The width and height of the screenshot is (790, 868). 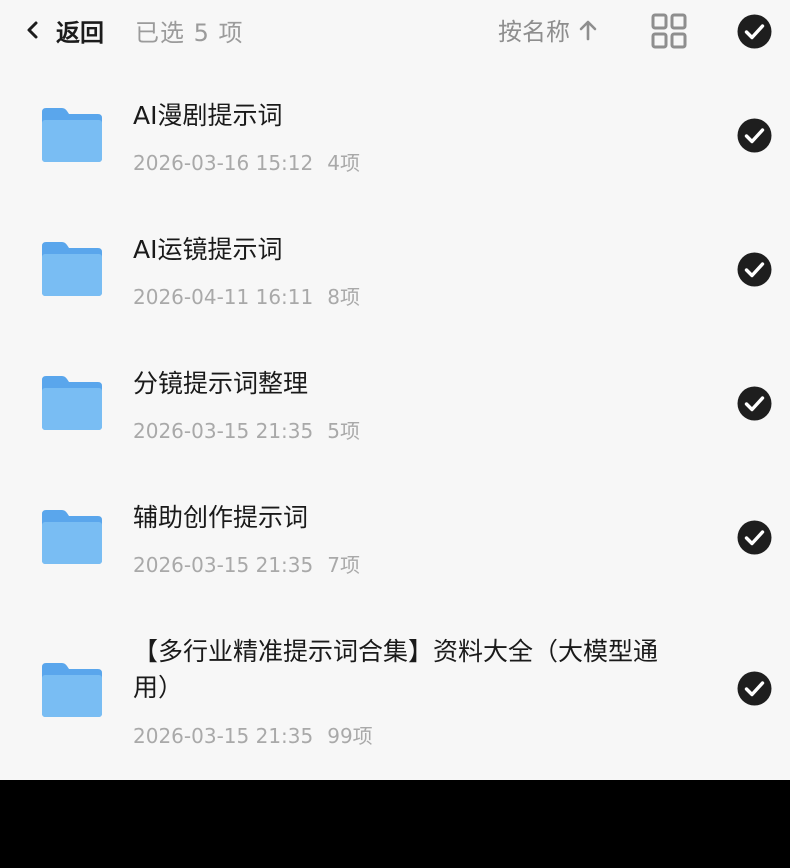 I want to click on file-name: AI运镜提示词, so click(x=208, y=249).